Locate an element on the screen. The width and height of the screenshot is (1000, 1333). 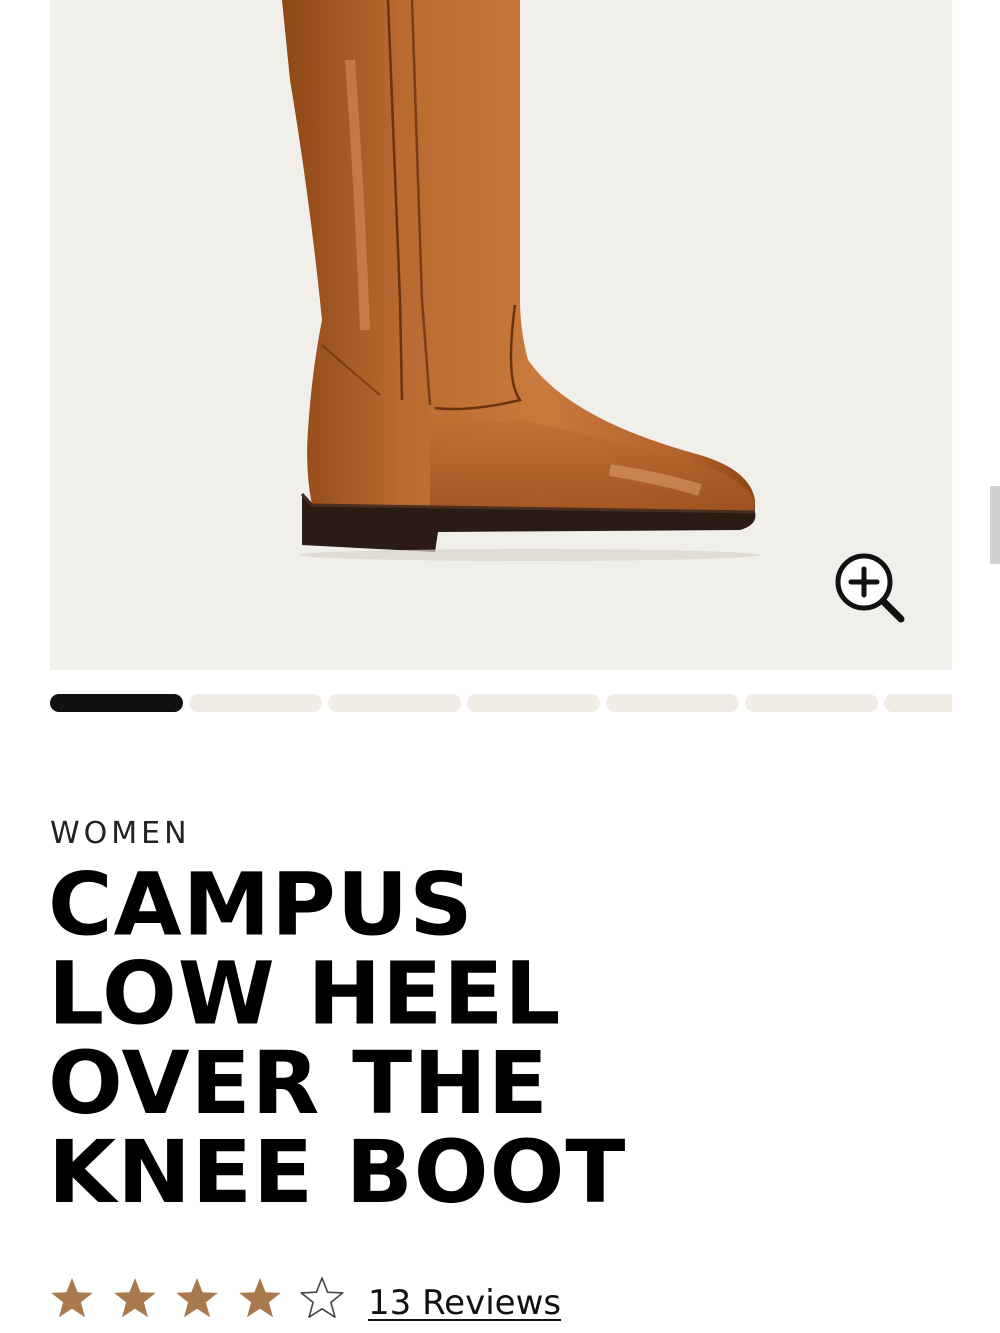
product-category: WOMEN is located at coordinates (120, 833).